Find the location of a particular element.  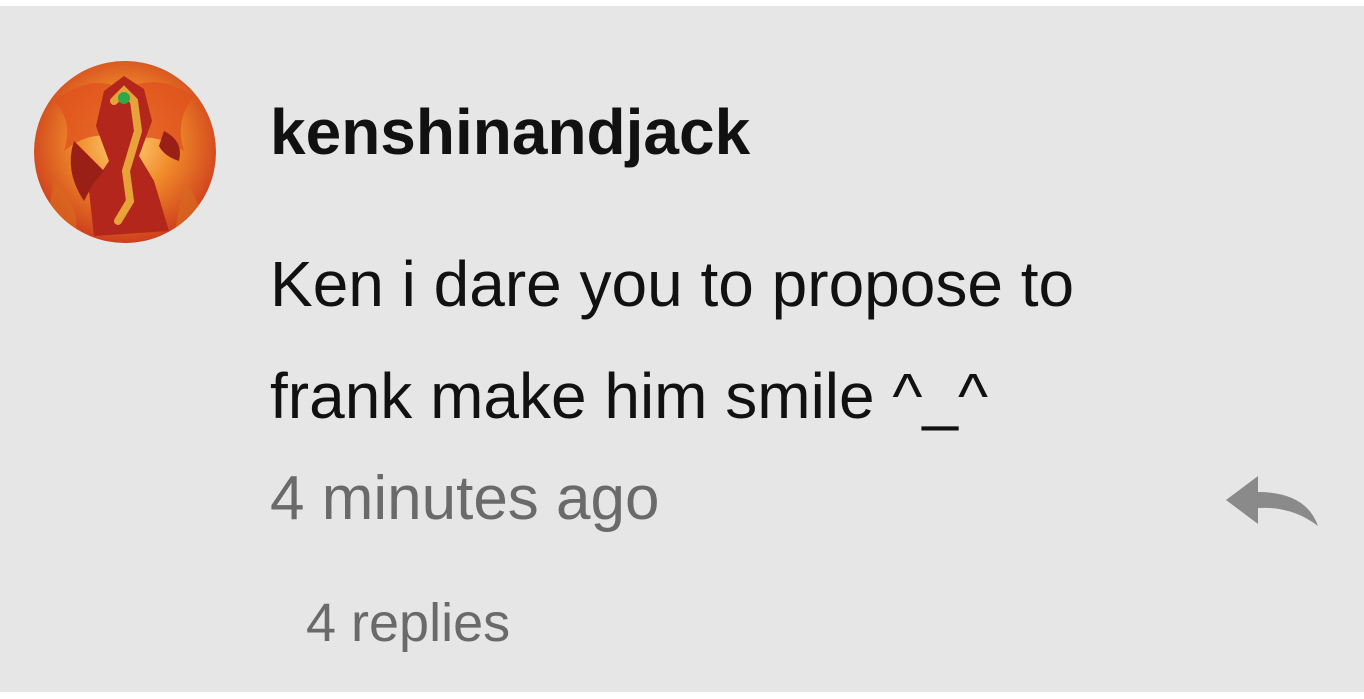

comment-text-line: frank make him smile ^_^ is located at coordinates (629, 396).